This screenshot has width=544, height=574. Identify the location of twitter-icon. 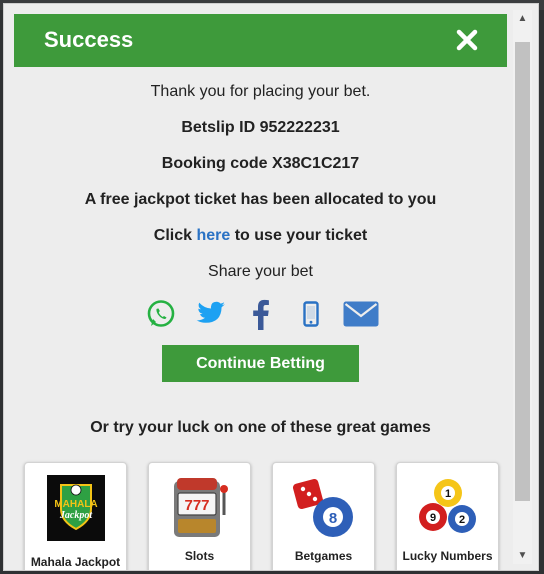
(210, 312).